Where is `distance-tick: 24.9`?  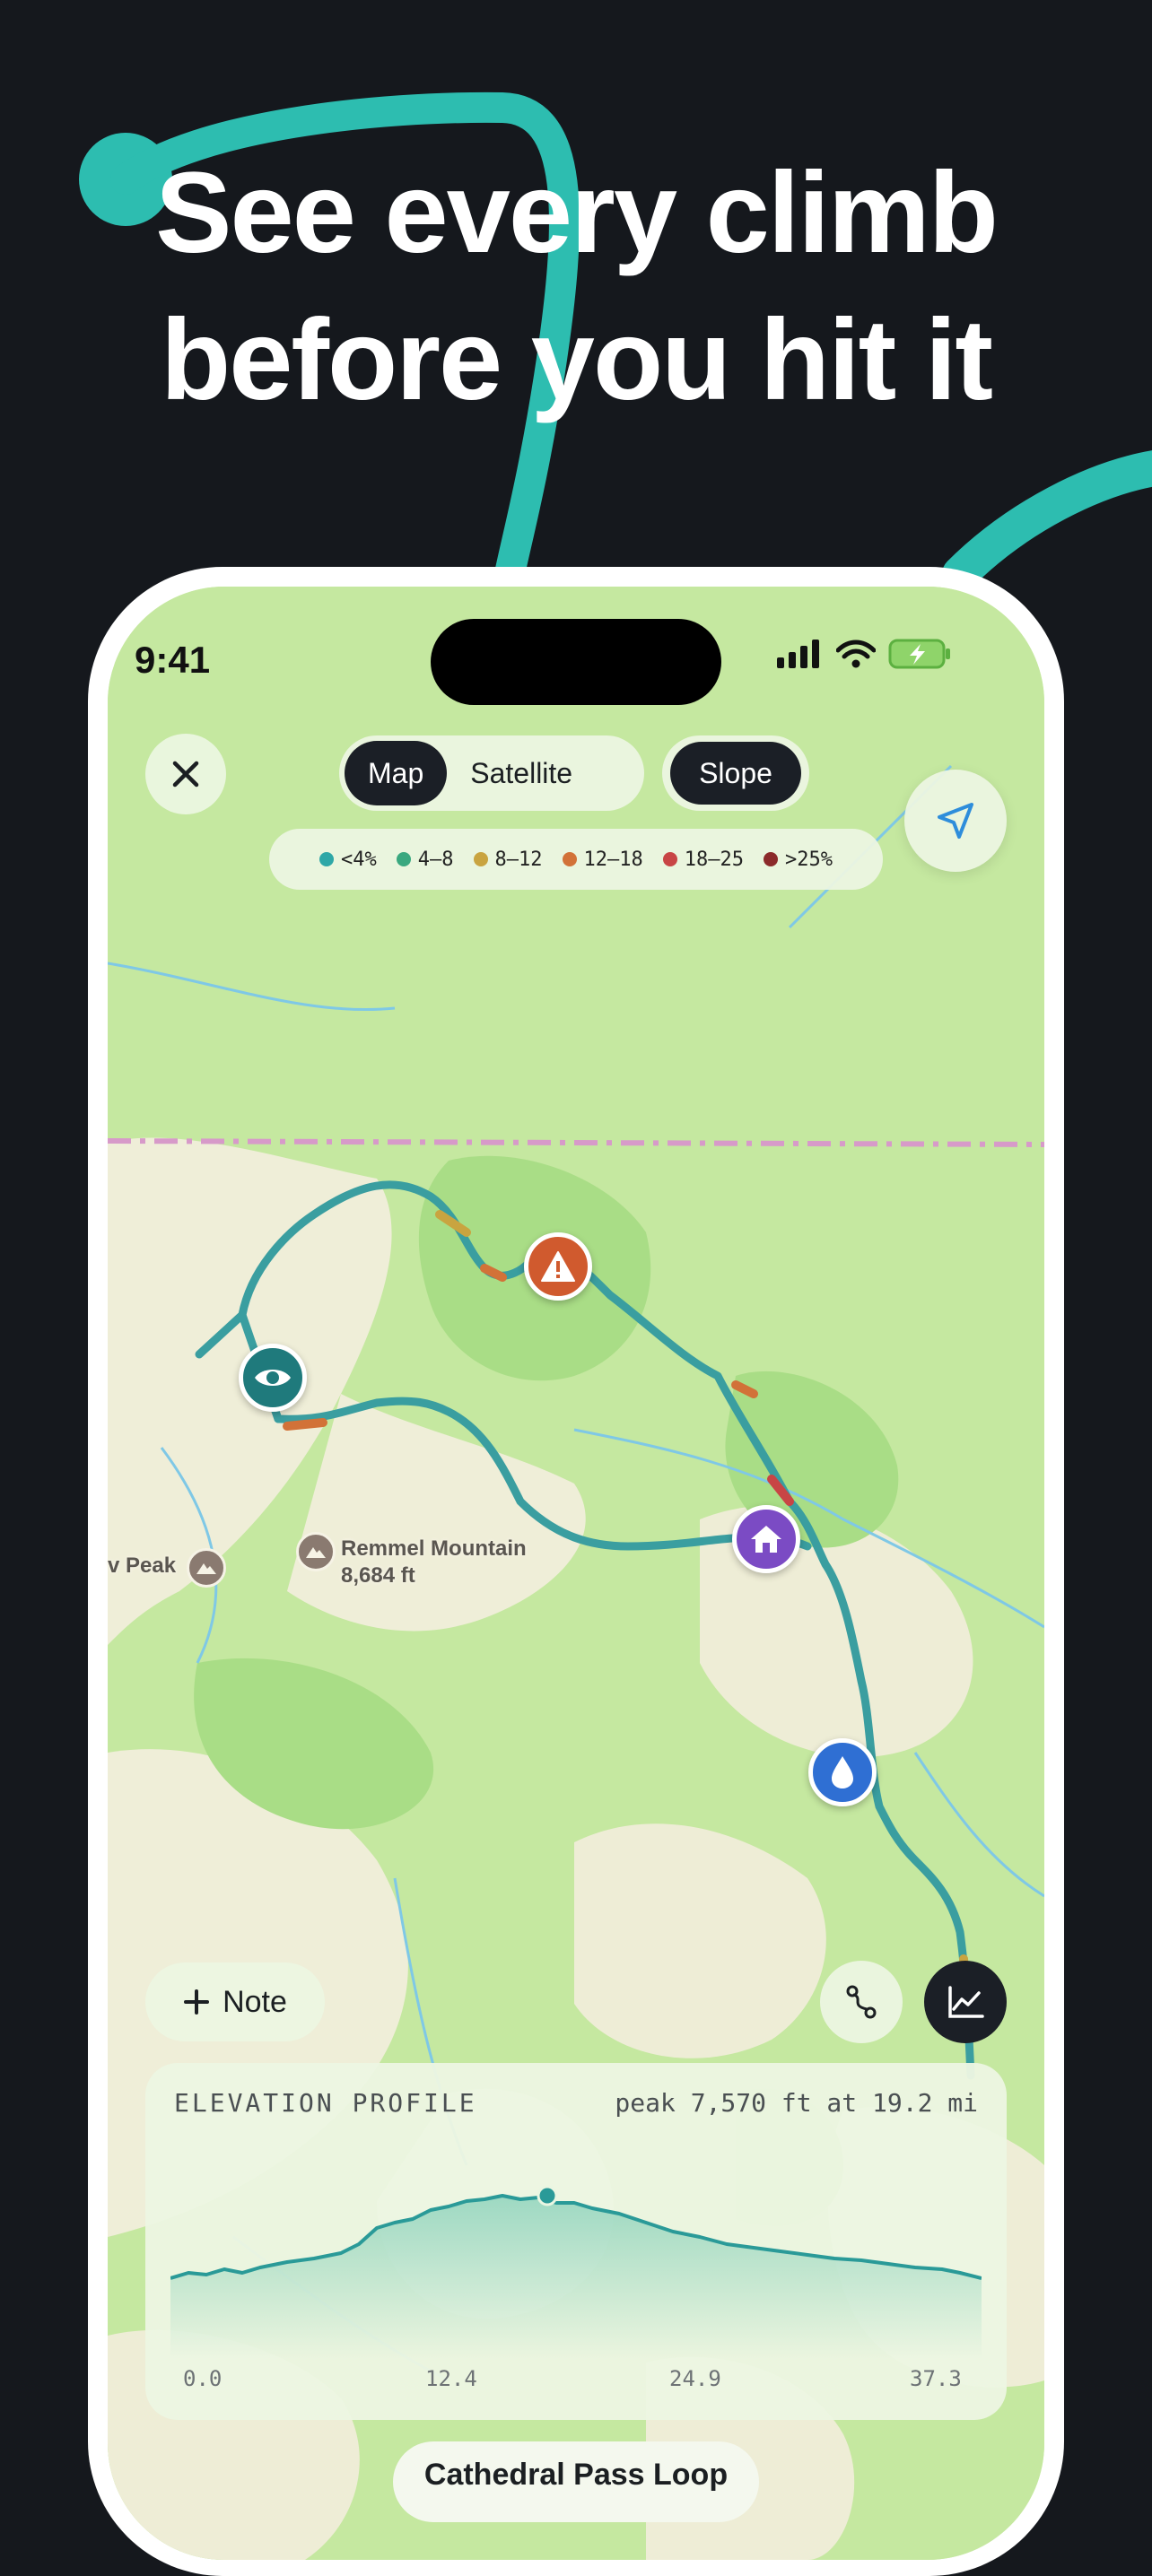
distance-tick: 24.9 is located at coordinates (695, 2378).